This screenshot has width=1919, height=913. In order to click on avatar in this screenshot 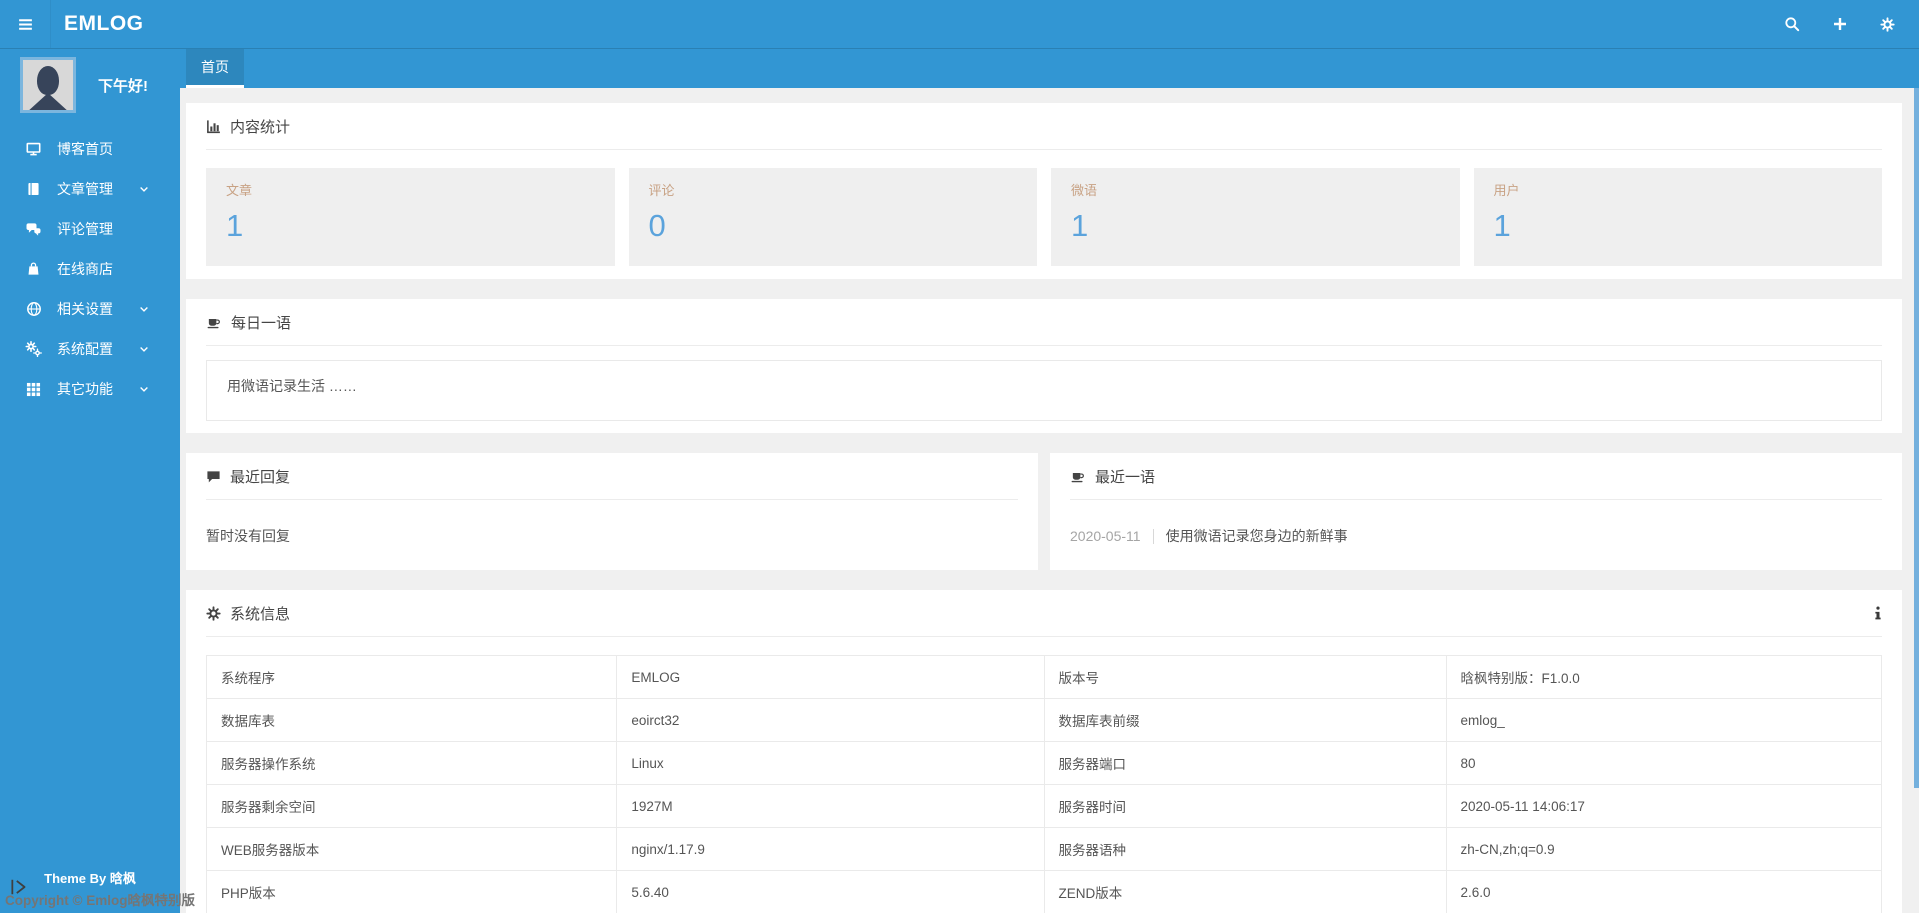, I will do `click(48, 85)`.